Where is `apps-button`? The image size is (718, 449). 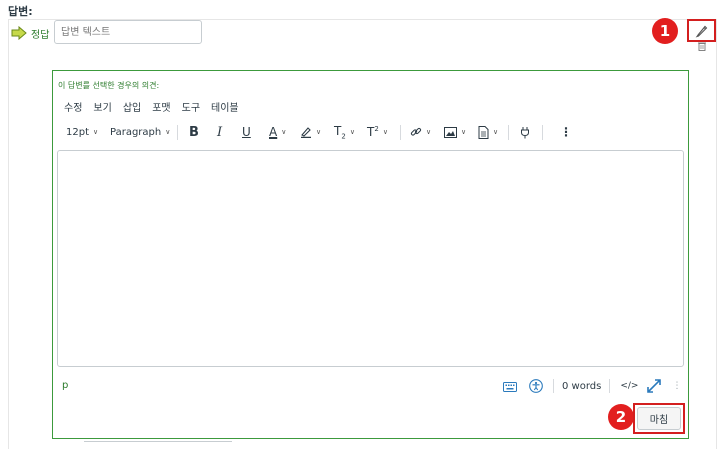
apps-button is located at coordinates (525, 132).